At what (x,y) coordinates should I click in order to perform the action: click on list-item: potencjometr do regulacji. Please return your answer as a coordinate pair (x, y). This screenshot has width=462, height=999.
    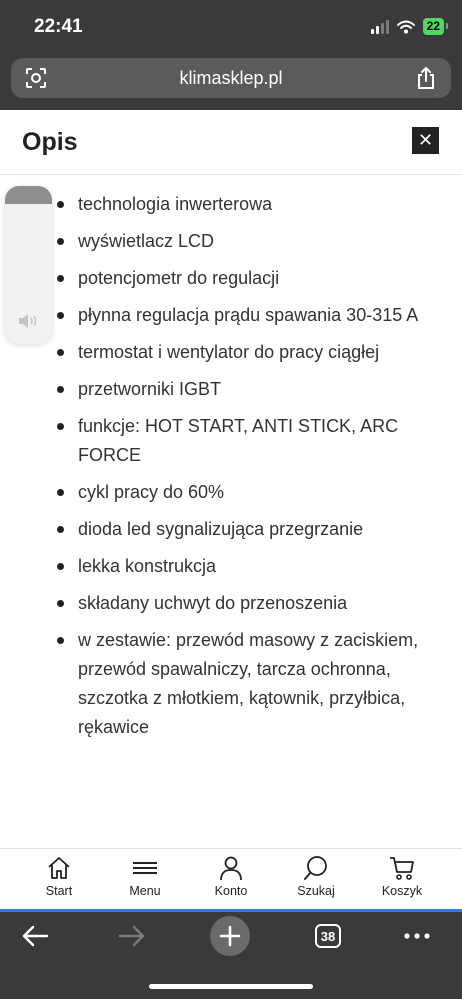
    Looking at the image, I should click on (240, 278).